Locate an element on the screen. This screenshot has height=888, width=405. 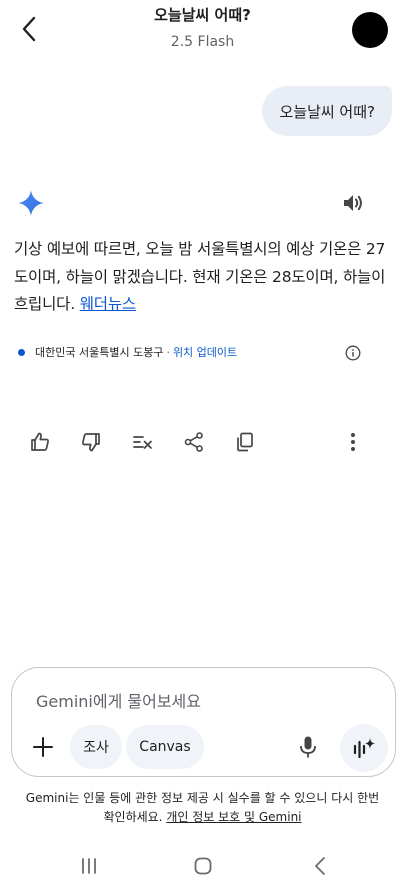
model-selector: 2.5 Flash is located at coordinates (202, 42).